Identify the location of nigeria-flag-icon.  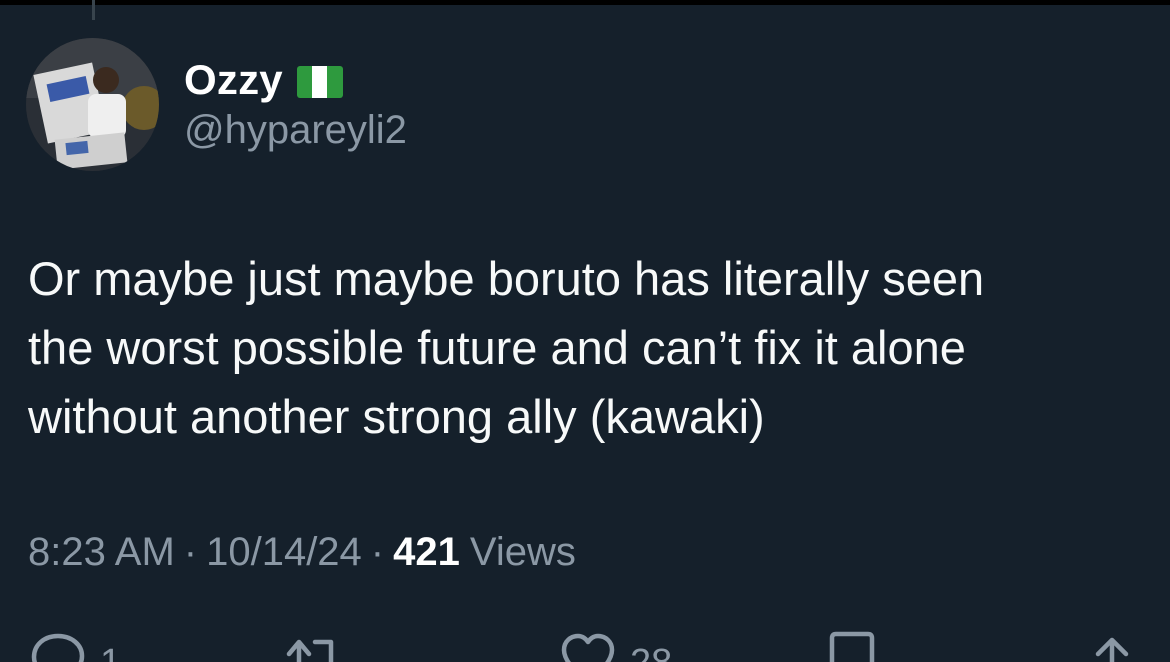
(319, 82).